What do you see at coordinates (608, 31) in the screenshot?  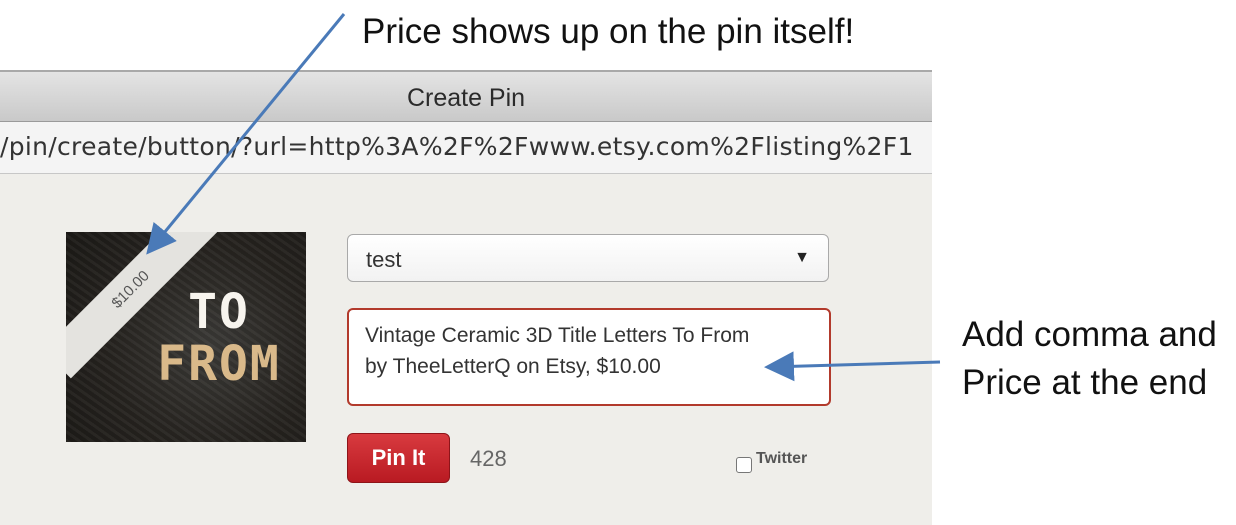 I see `annotation-top: Price shows up on the pin itself!` at bounding box center [608, 31].